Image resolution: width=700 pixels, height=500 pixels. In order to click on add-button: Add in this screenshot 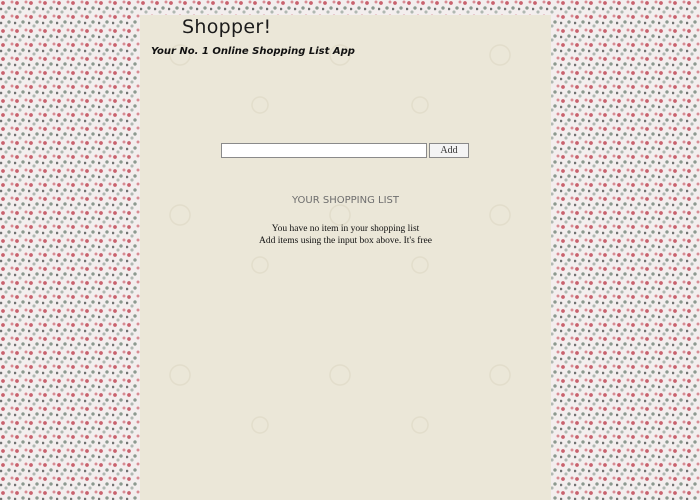, I will do `click(449, 150)`.